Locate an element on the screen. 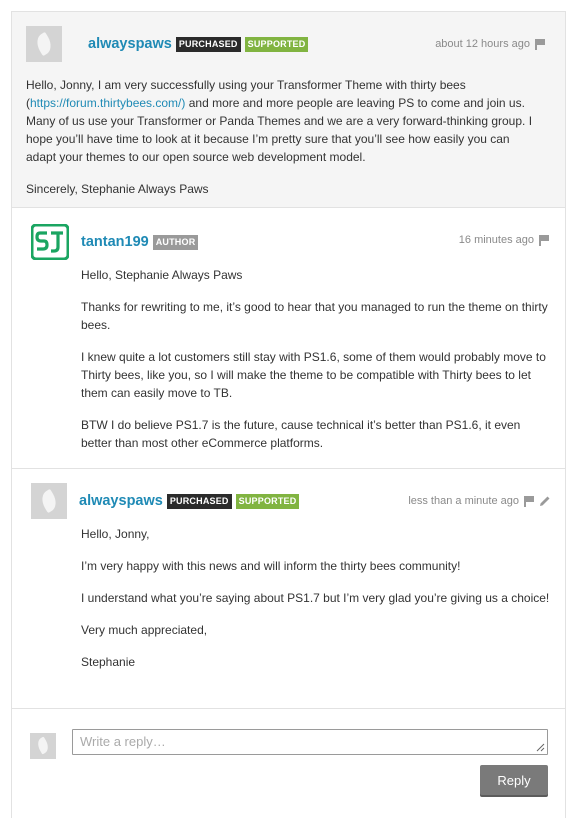 This screenshot has height=819, width=571. st-logo-icon is located at coordinates (50, 242).